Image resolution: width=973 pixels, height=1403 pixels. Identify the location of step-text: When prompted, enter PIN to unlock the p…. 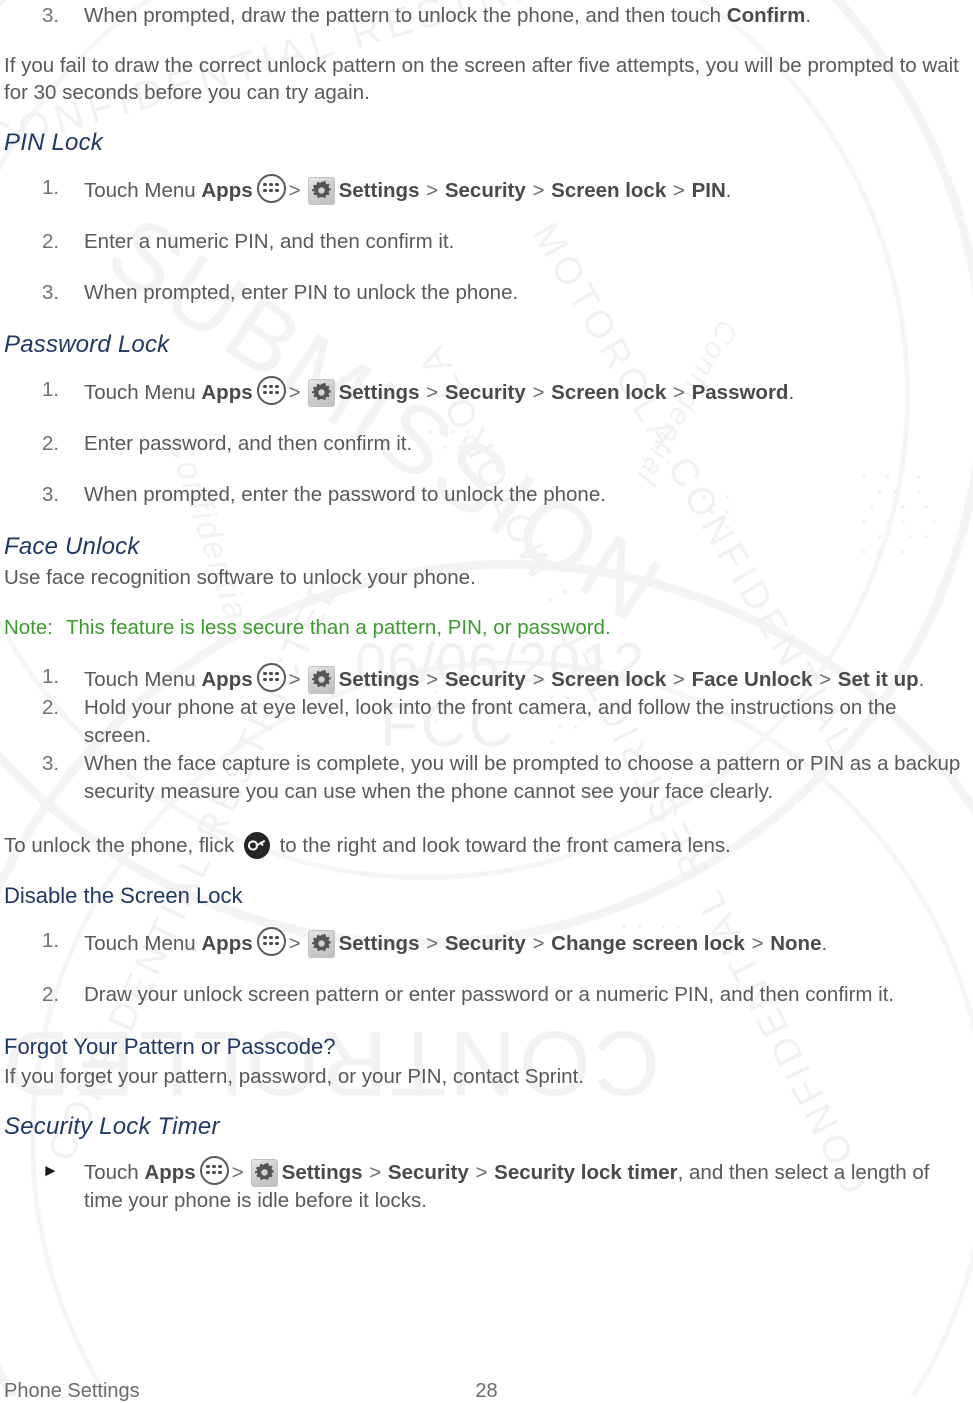
(301, 292).